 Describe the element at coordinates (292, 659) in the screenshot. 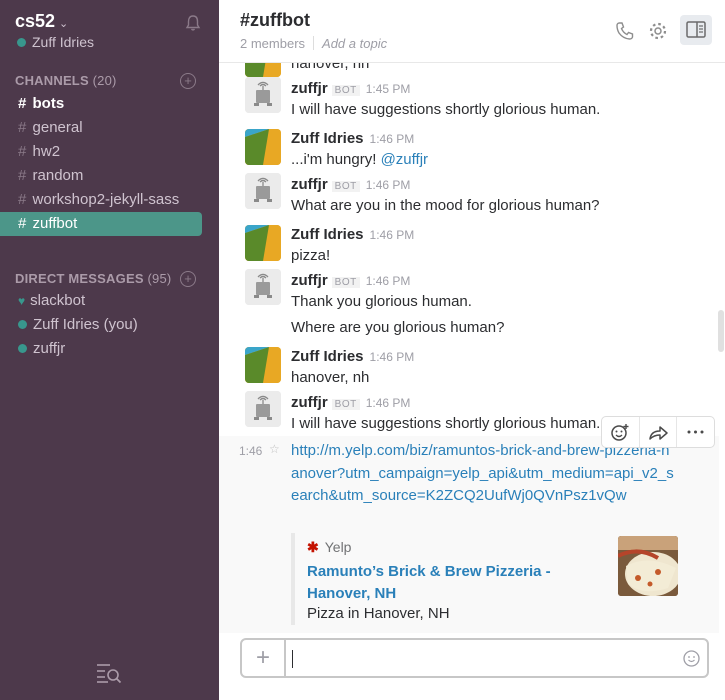

I see `text-cursor` at that location.